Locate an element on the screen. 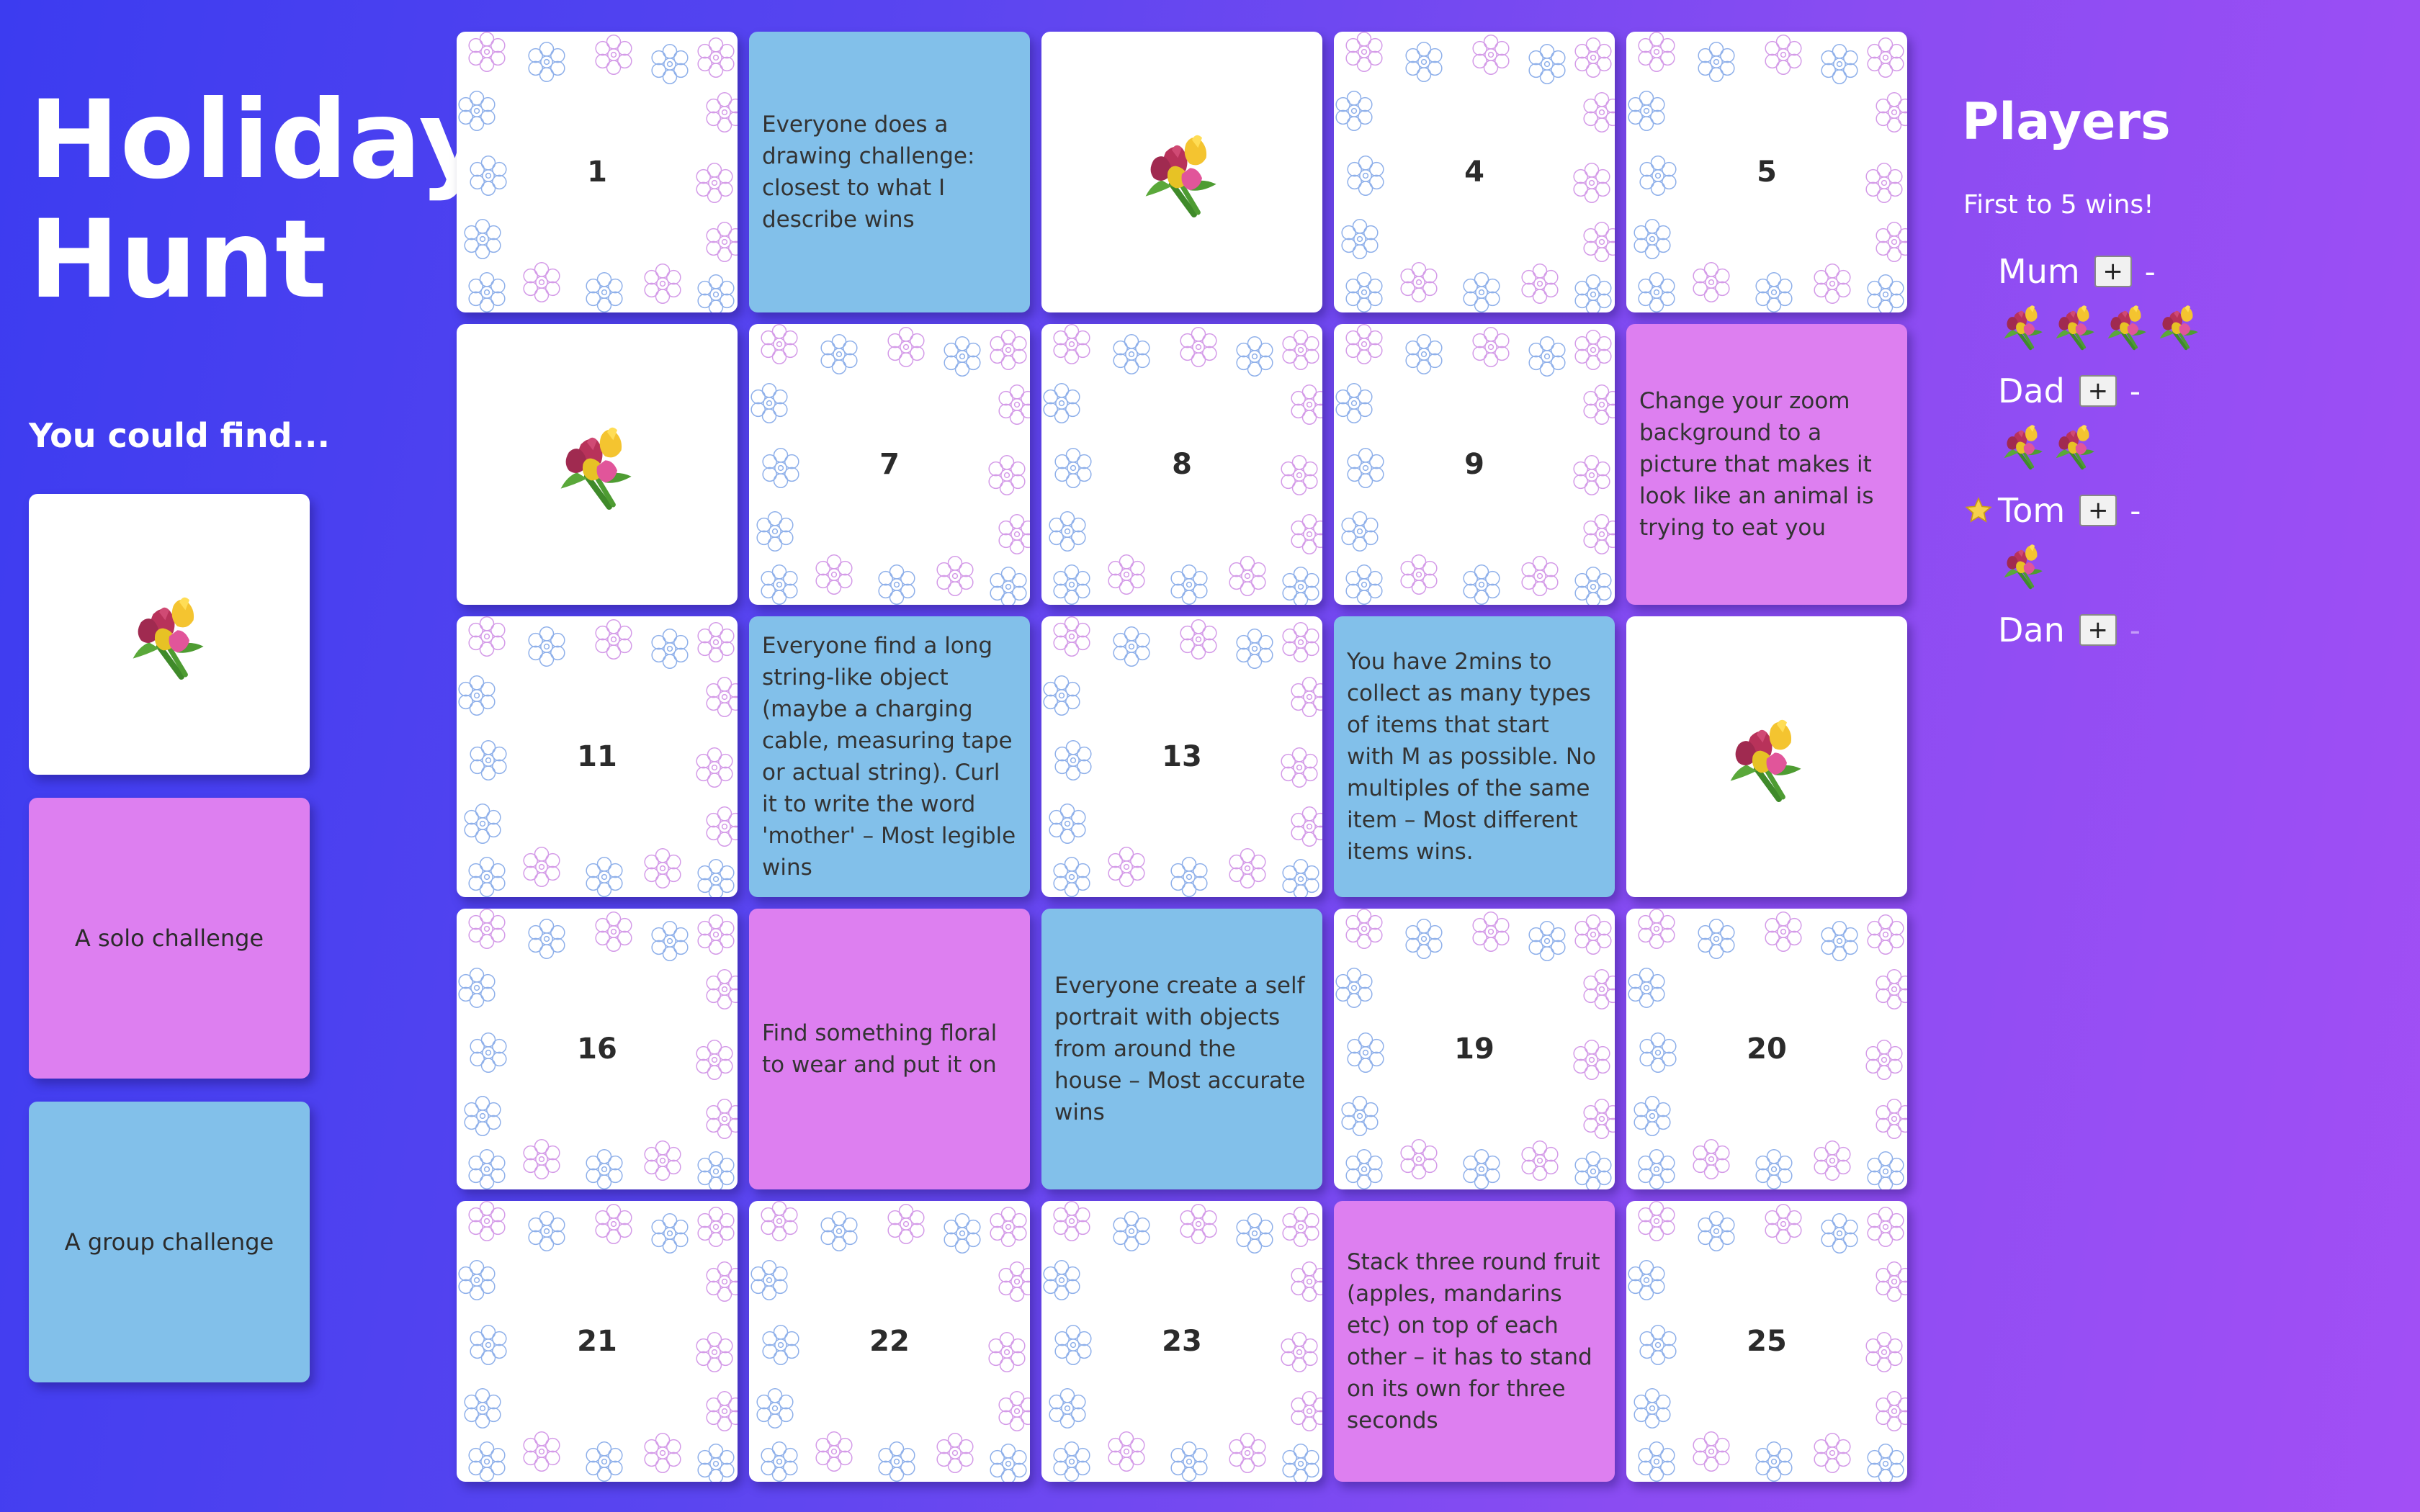  board-tile-4: 4 is located at coordinates (1474, 172).